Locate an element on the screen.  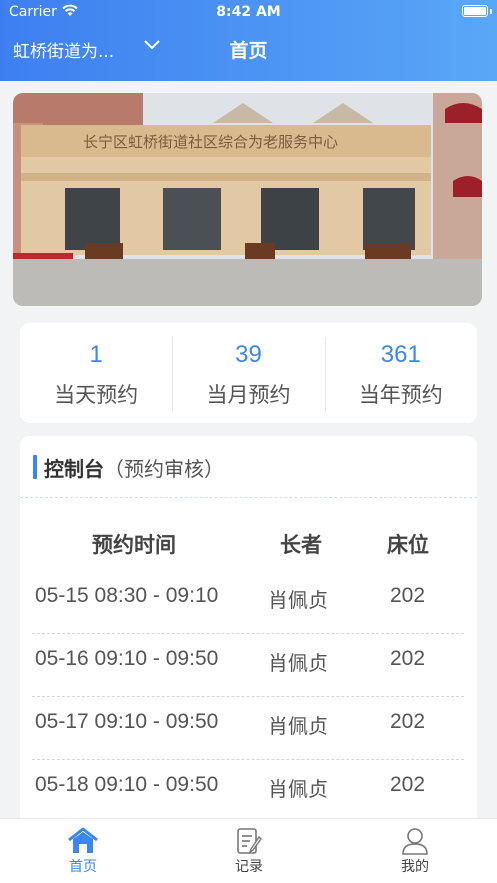
tab-bar: 首页 记录 我的 is located at coordinates (248, 850).